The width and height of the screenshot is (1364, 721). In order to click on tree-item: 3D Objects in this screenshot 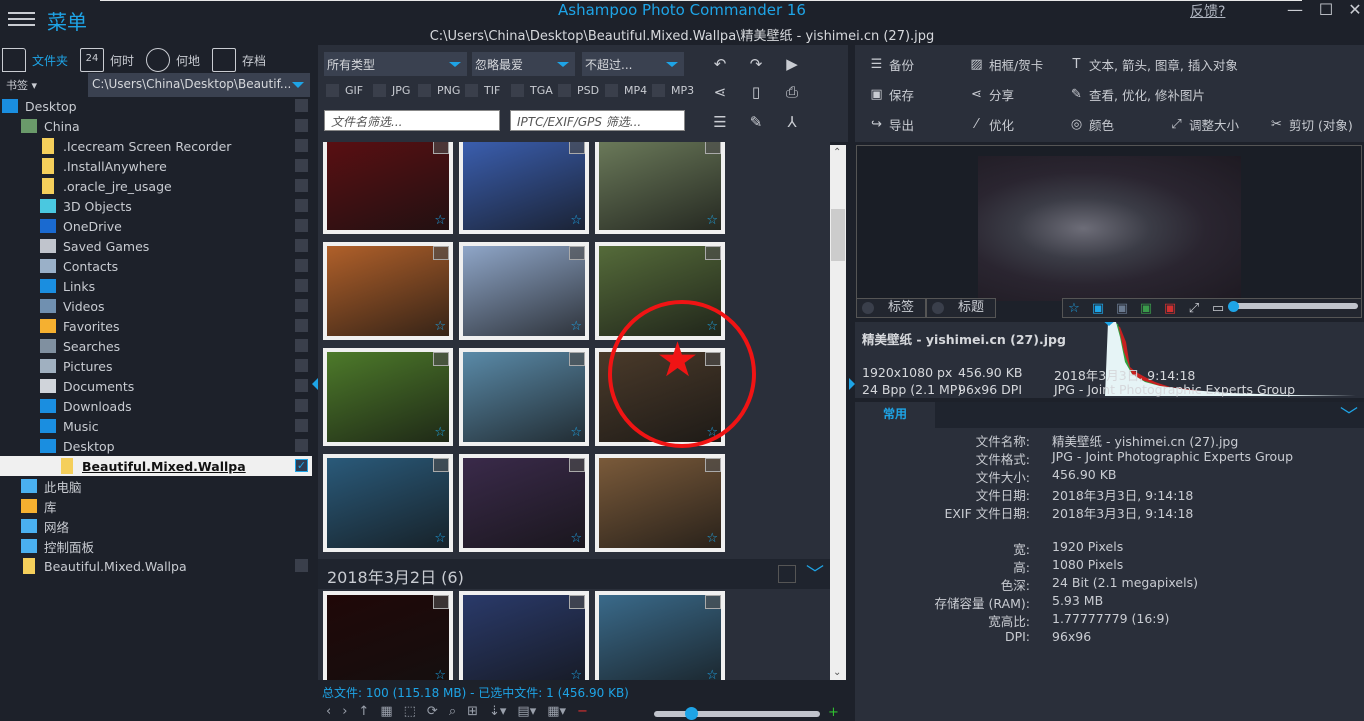, I will do `click(156, 206)`.